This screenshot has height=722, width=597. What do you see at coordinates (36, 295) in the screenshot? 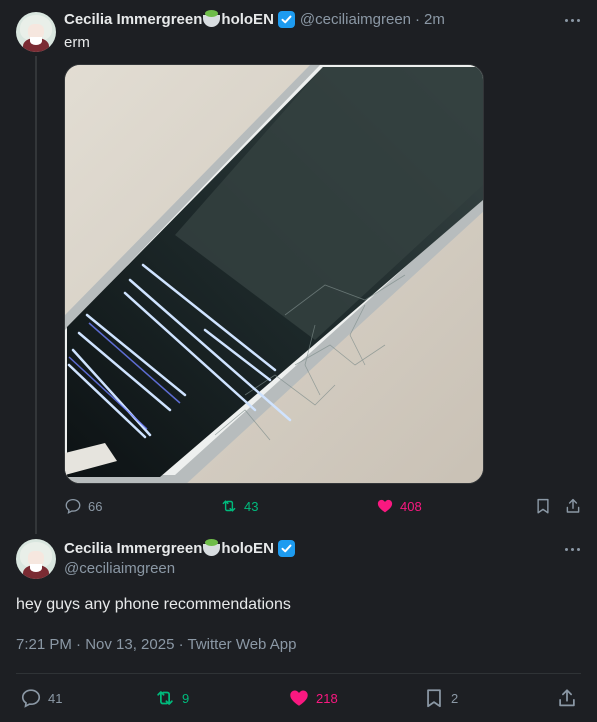
I see `thread-connector-line` at bounding box center [36, 295].